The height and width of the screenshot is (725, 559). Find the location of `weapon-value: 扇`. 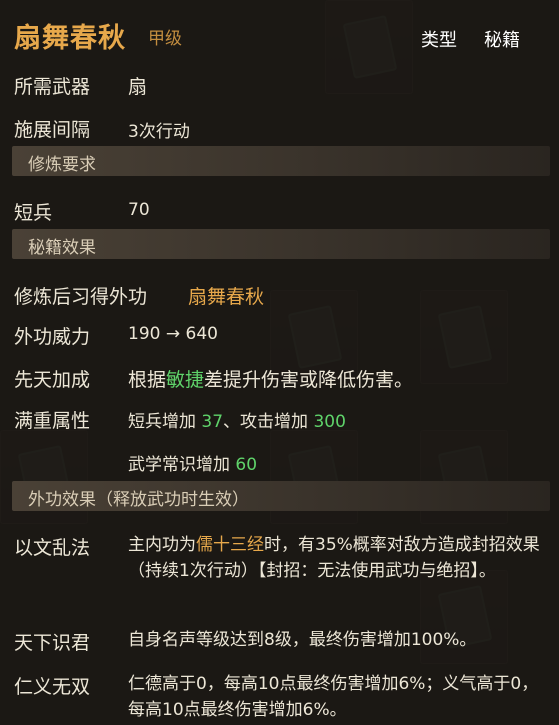

weapon-value: 扇 is located at coordinates (138, 87).